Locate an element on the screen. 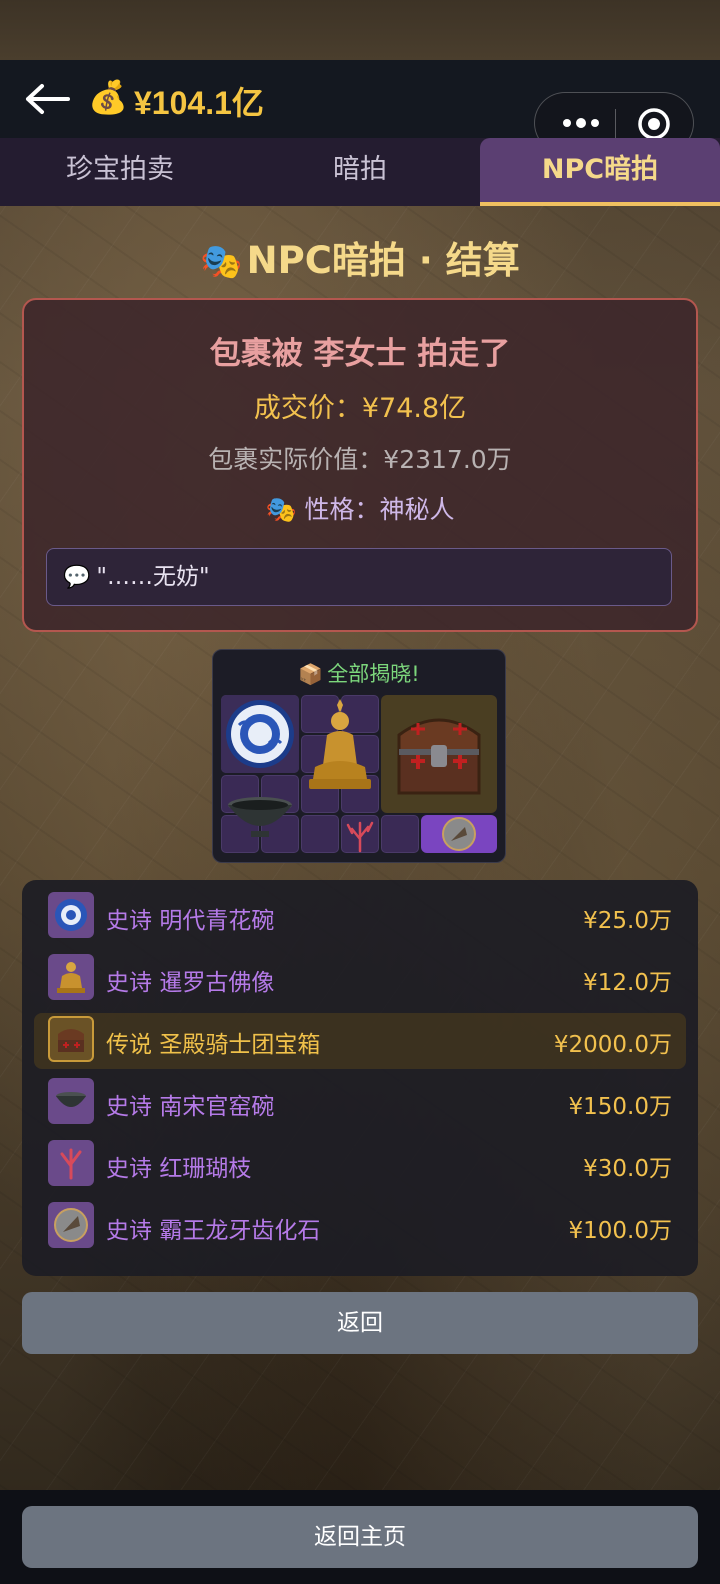 The image size is (720, 1584). reveal-header: 📦 全部揭晓! is located at coordinates (359, 673).